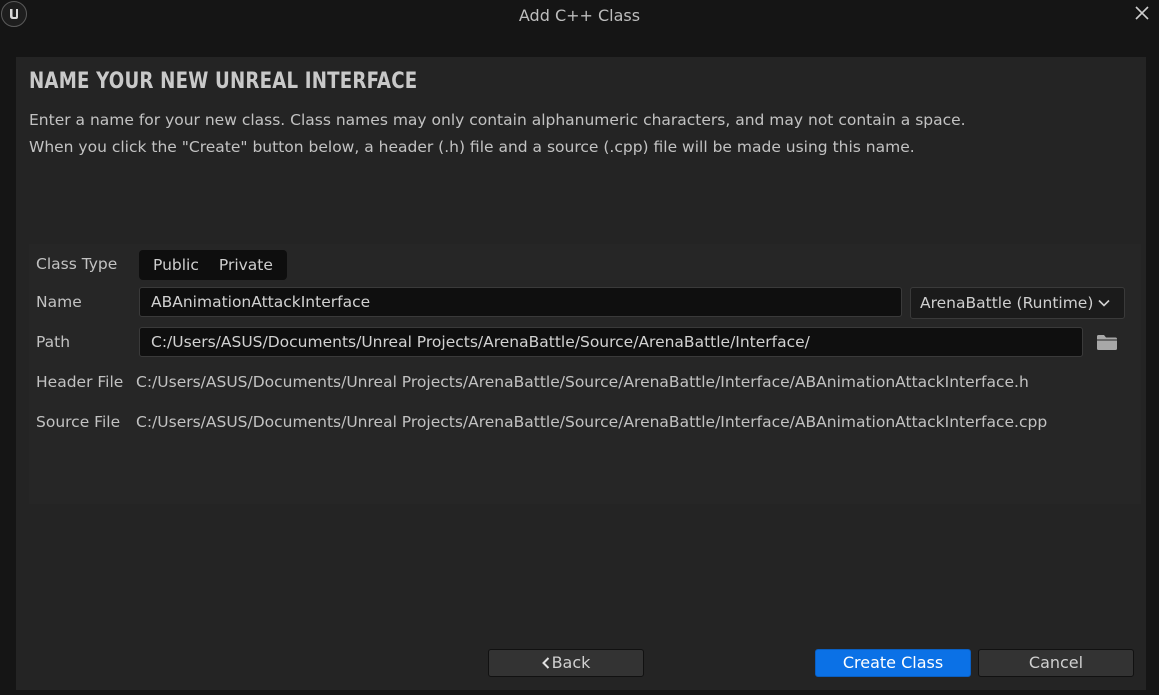 The height and width of the screenshot is (695, 1159). I want to click on cancel-button: Cancel, so click(1056, 663).